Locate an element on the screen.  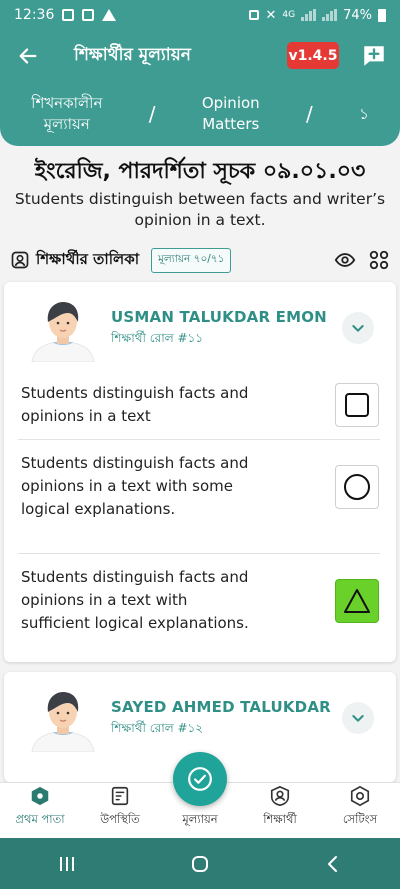
submit-fab-button is located at coordinates (200, 779).